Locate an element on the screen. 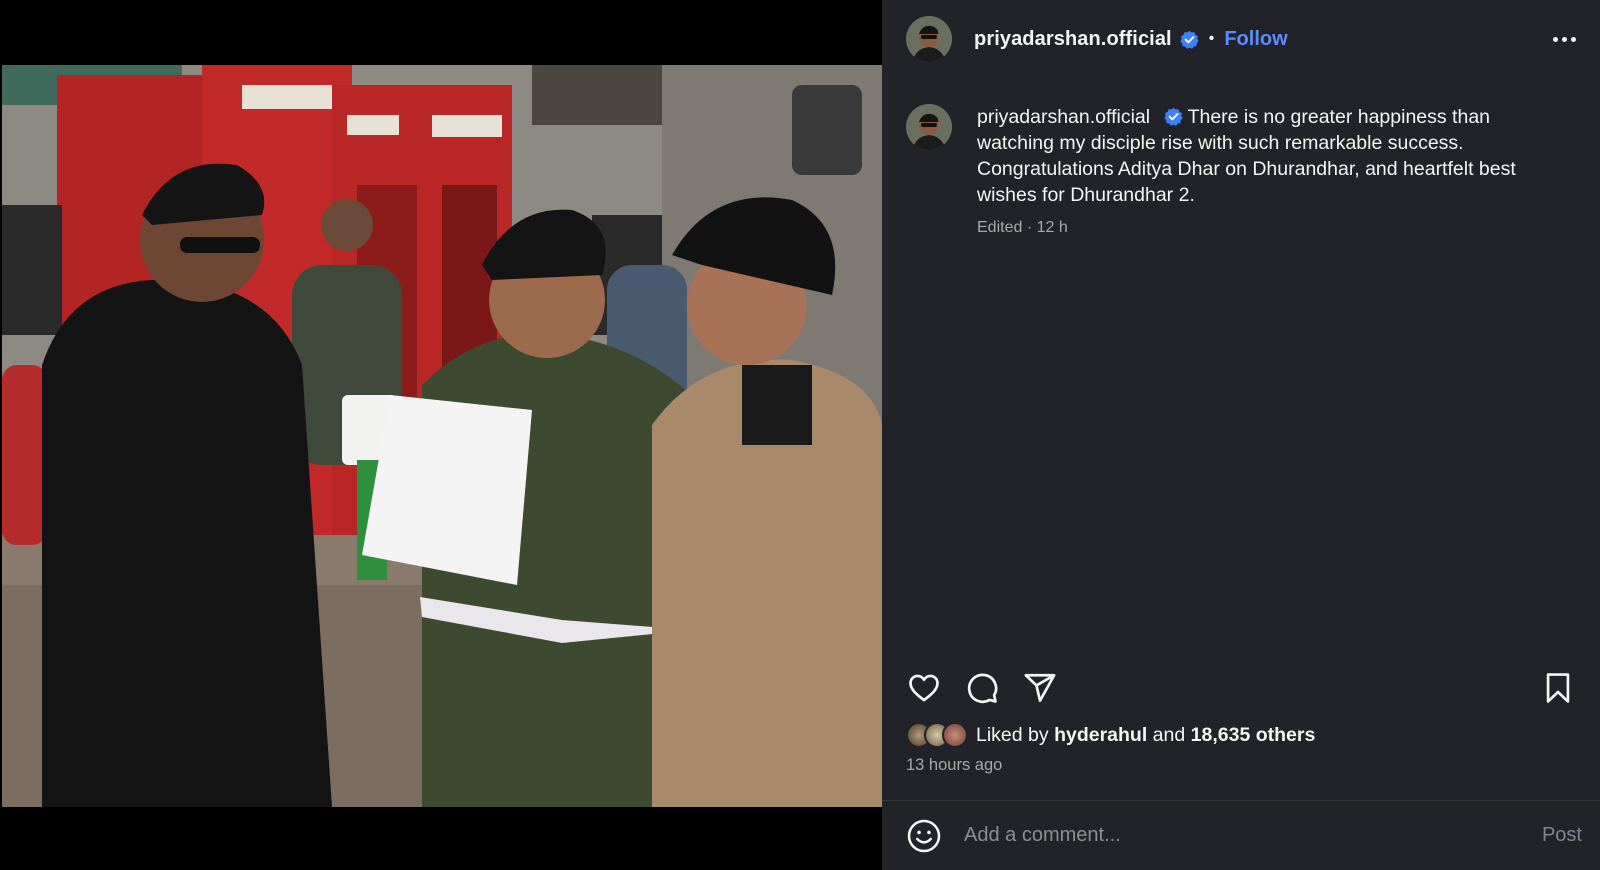 Image resolution: width=1600 pixels, height=870 pixels. caption-username: priyadarshan.official is located at coordinates (1063, 117).